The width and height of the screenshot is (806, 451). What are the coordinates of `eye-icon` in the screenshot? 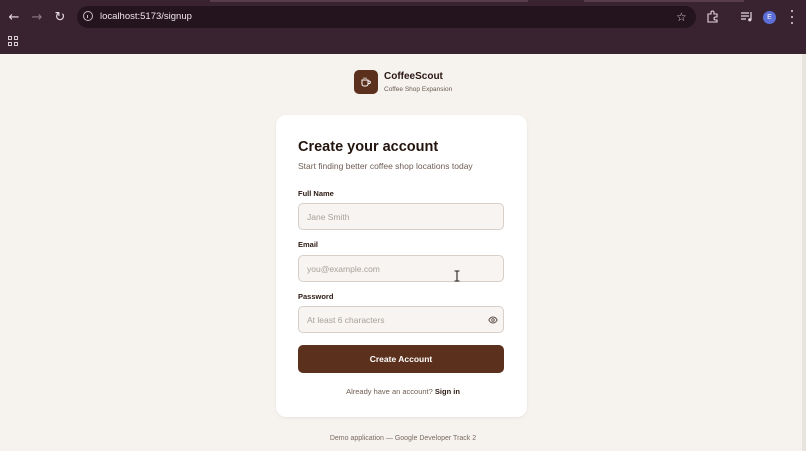 It's located at (493, 320).